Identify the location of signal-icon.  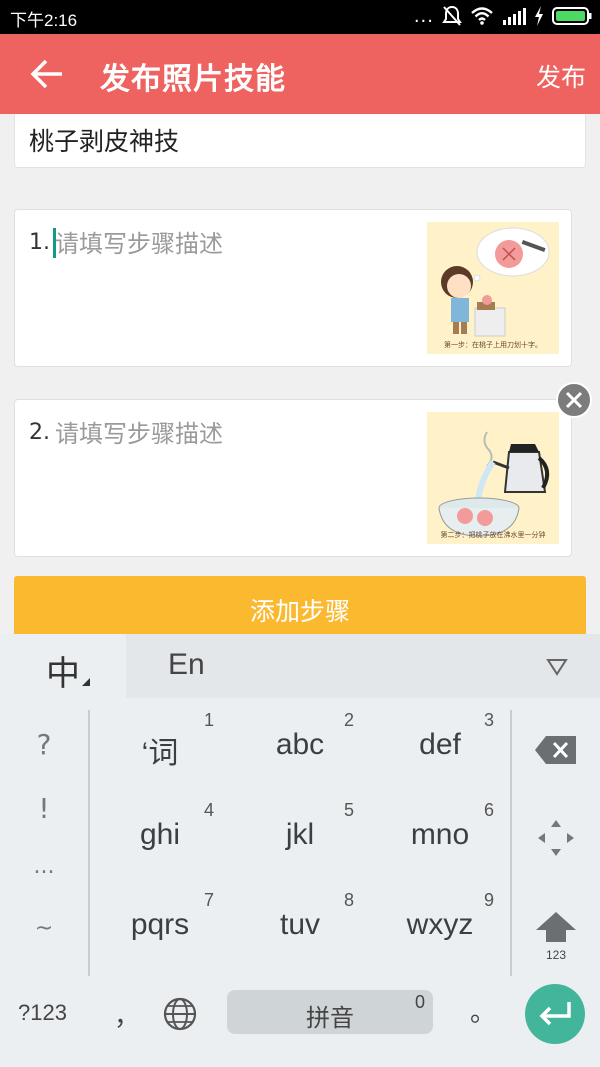
(514, 16).